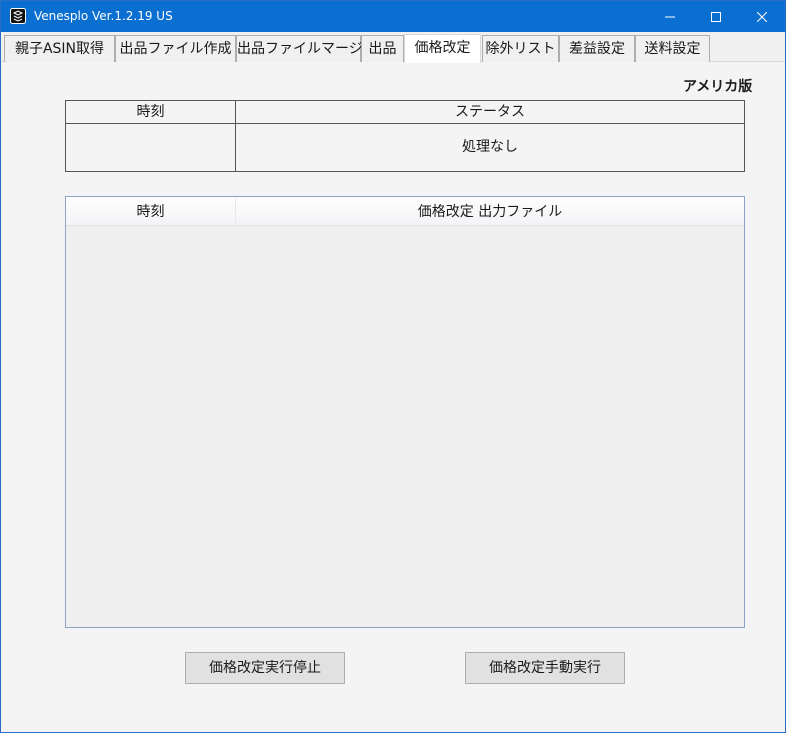  I want to click on stop-price-revision-button: 価格改定実行停止, so click(265, 668).